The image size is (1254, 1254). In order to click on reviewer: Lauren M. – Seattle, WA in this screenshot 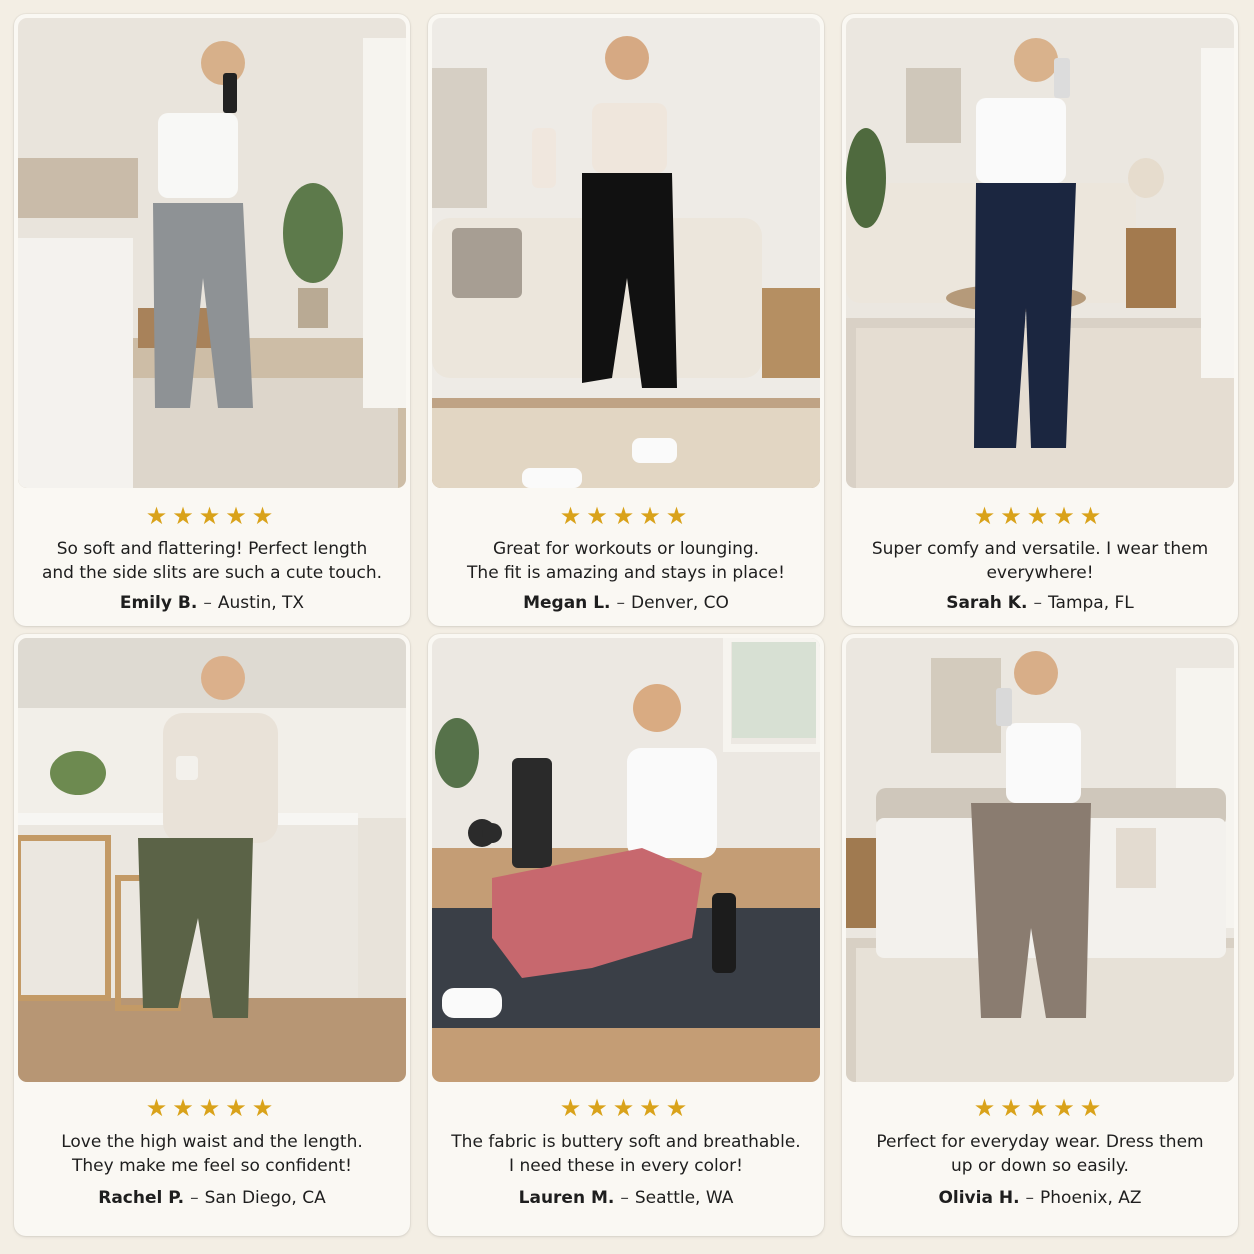, I will do `click(626, 1198)`.